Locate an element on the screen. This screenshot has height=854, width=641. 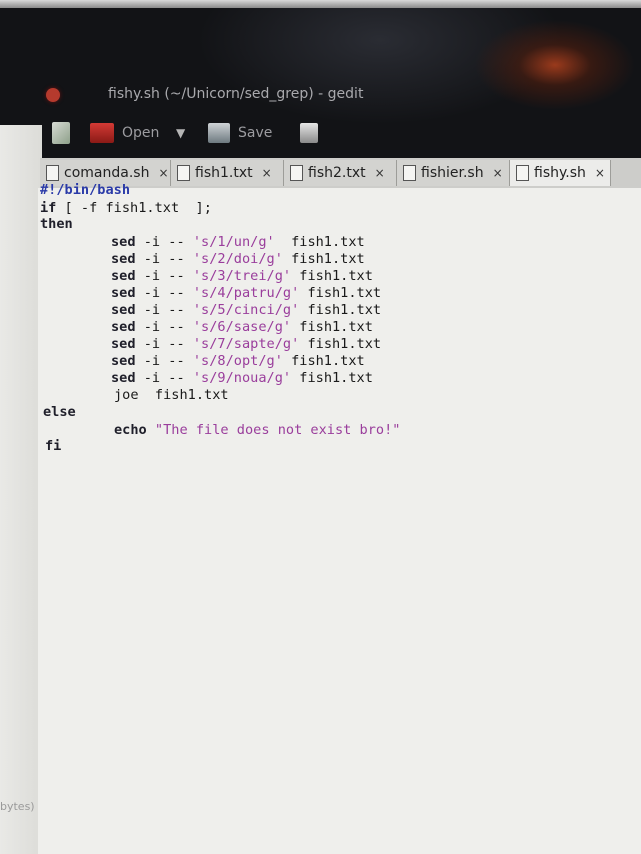
sed-expression: 's/7/sapte/g' is located at coordinates (246, 344).